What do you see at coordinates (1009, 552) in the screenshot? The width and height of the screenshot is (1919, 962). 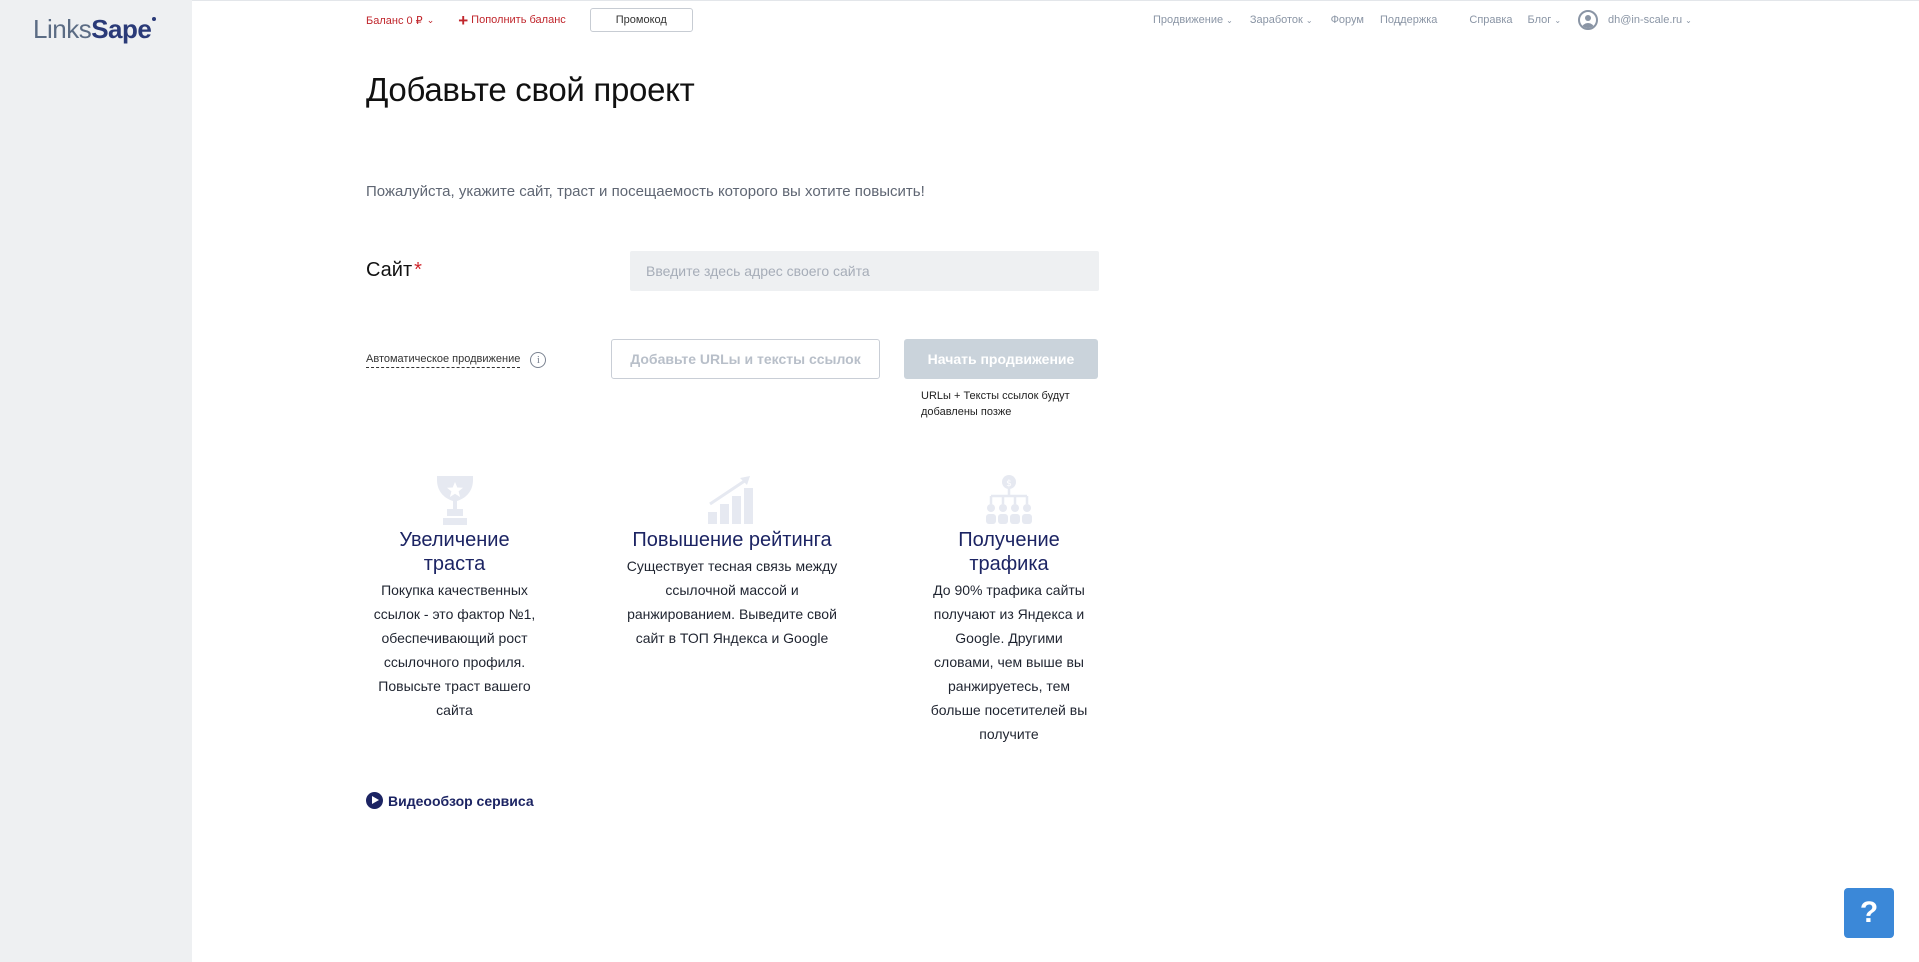 I see `feature-title: Получение трафика` at bounding box center [1009, 552].